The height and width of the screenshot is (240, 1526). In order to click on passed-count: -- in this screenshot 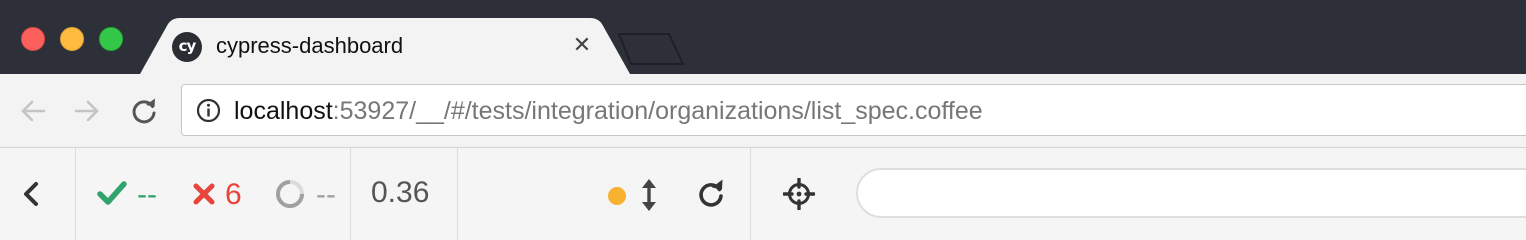, I will do `click(147, 194)`.